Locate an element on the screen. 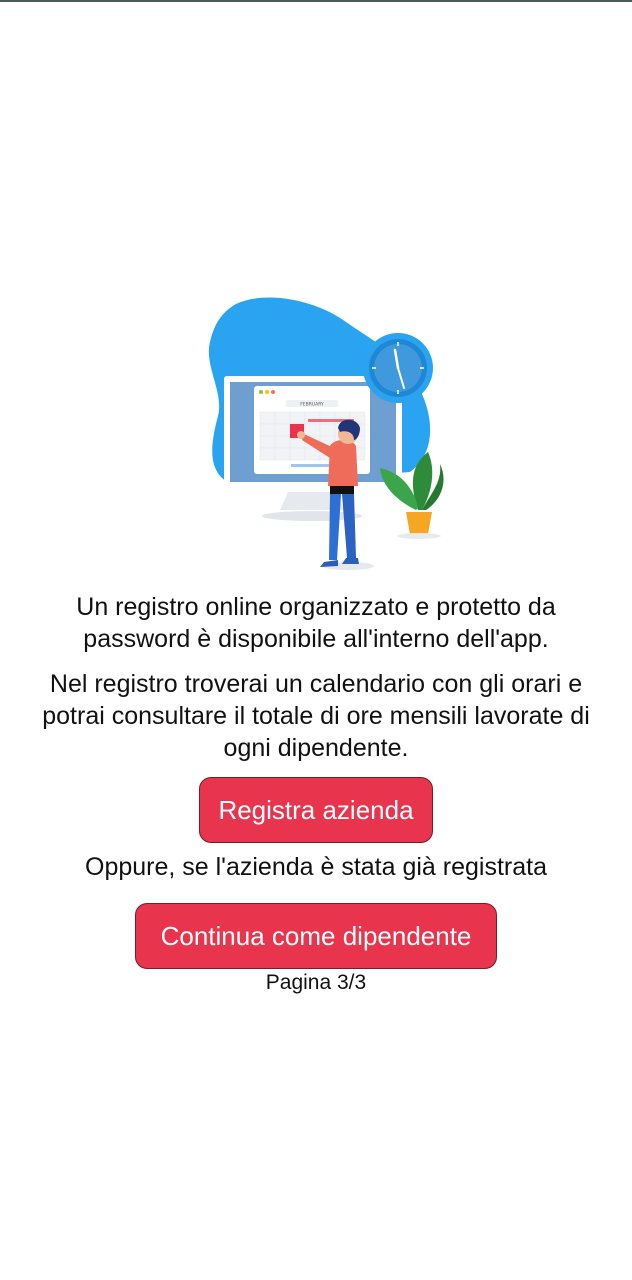 This screenshot has height=1280, width=632. calendar-month-label: FEBRUARY is located at coordinates (312, 405).